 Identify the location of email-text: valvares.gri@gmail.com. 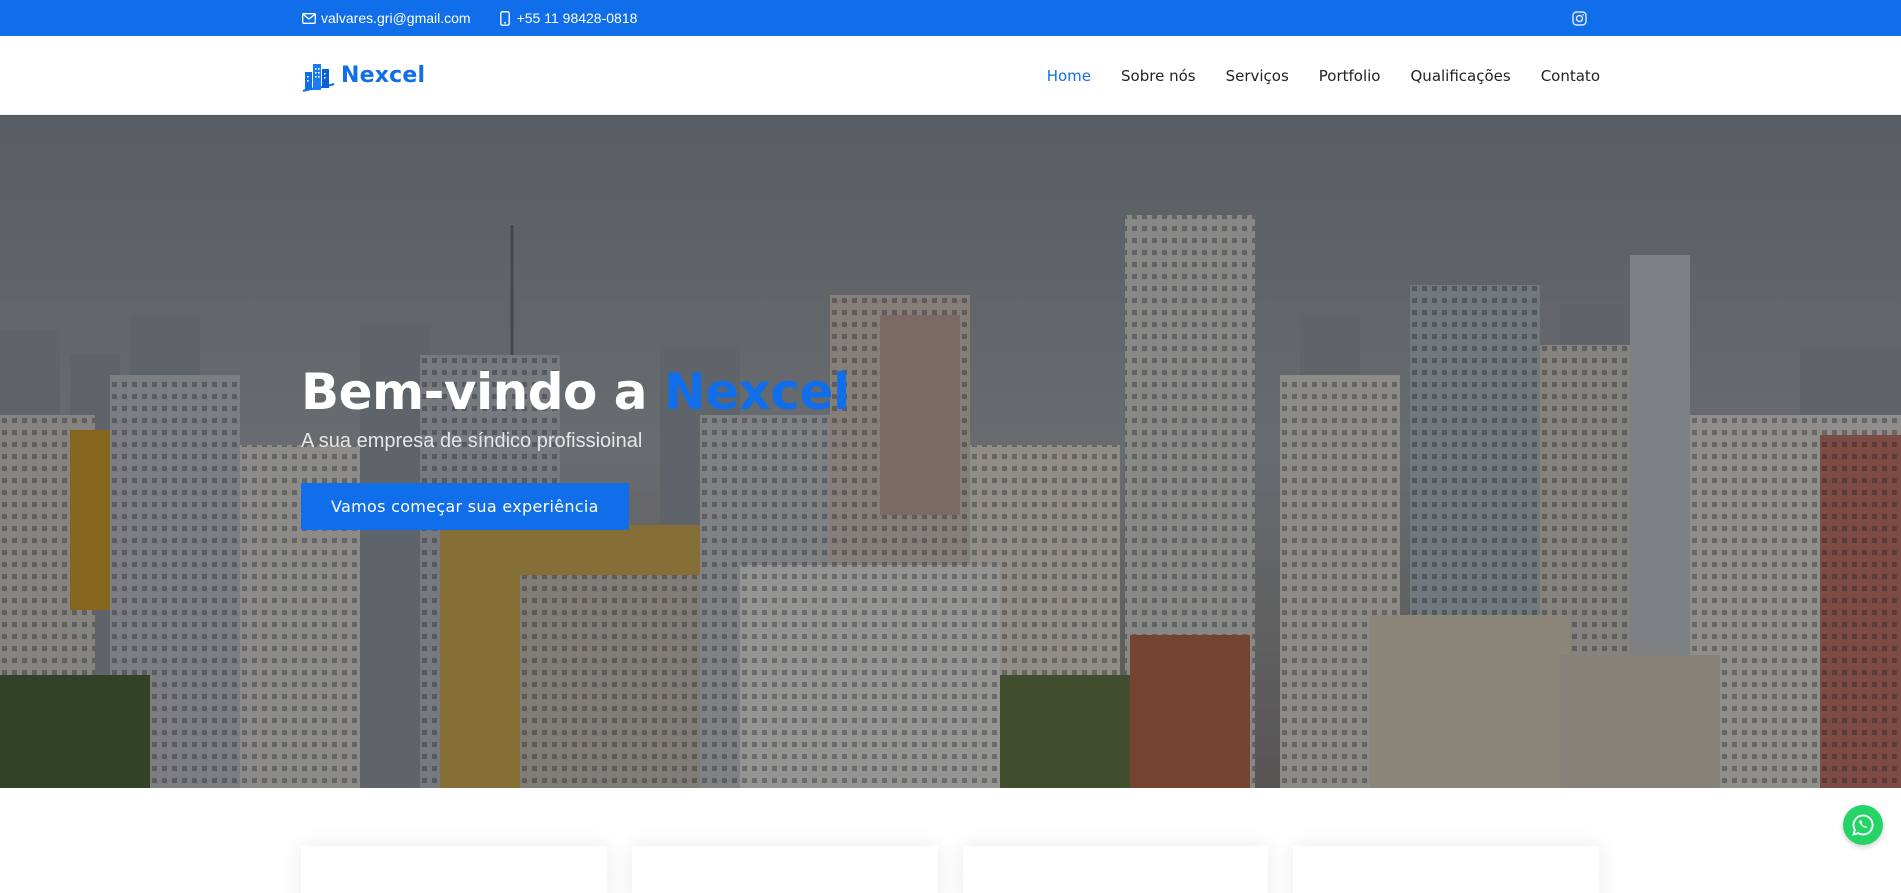
(396, 18).